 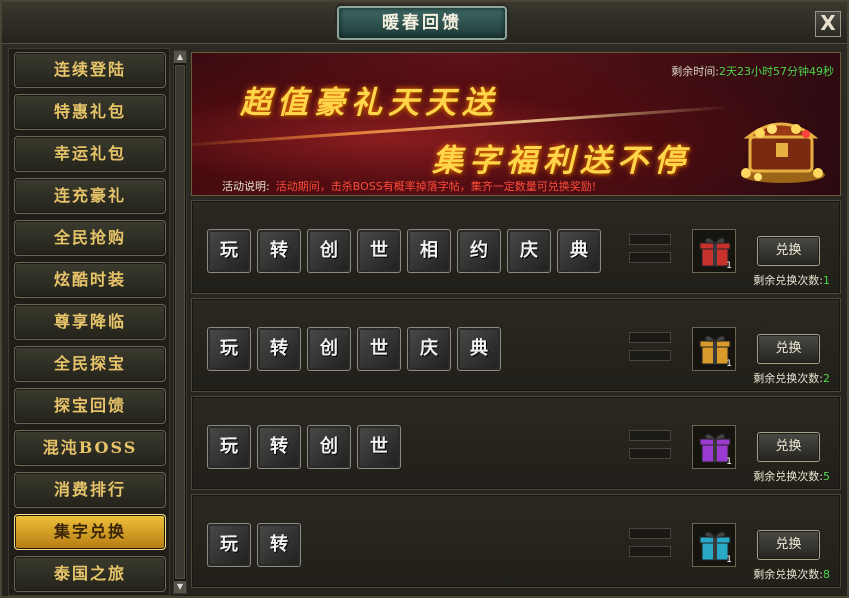 What do you see at coordinates (90, 238) in the screenshot?
I see `sidebar-item-5: 全民抢购` at bounding box center [90, 238].